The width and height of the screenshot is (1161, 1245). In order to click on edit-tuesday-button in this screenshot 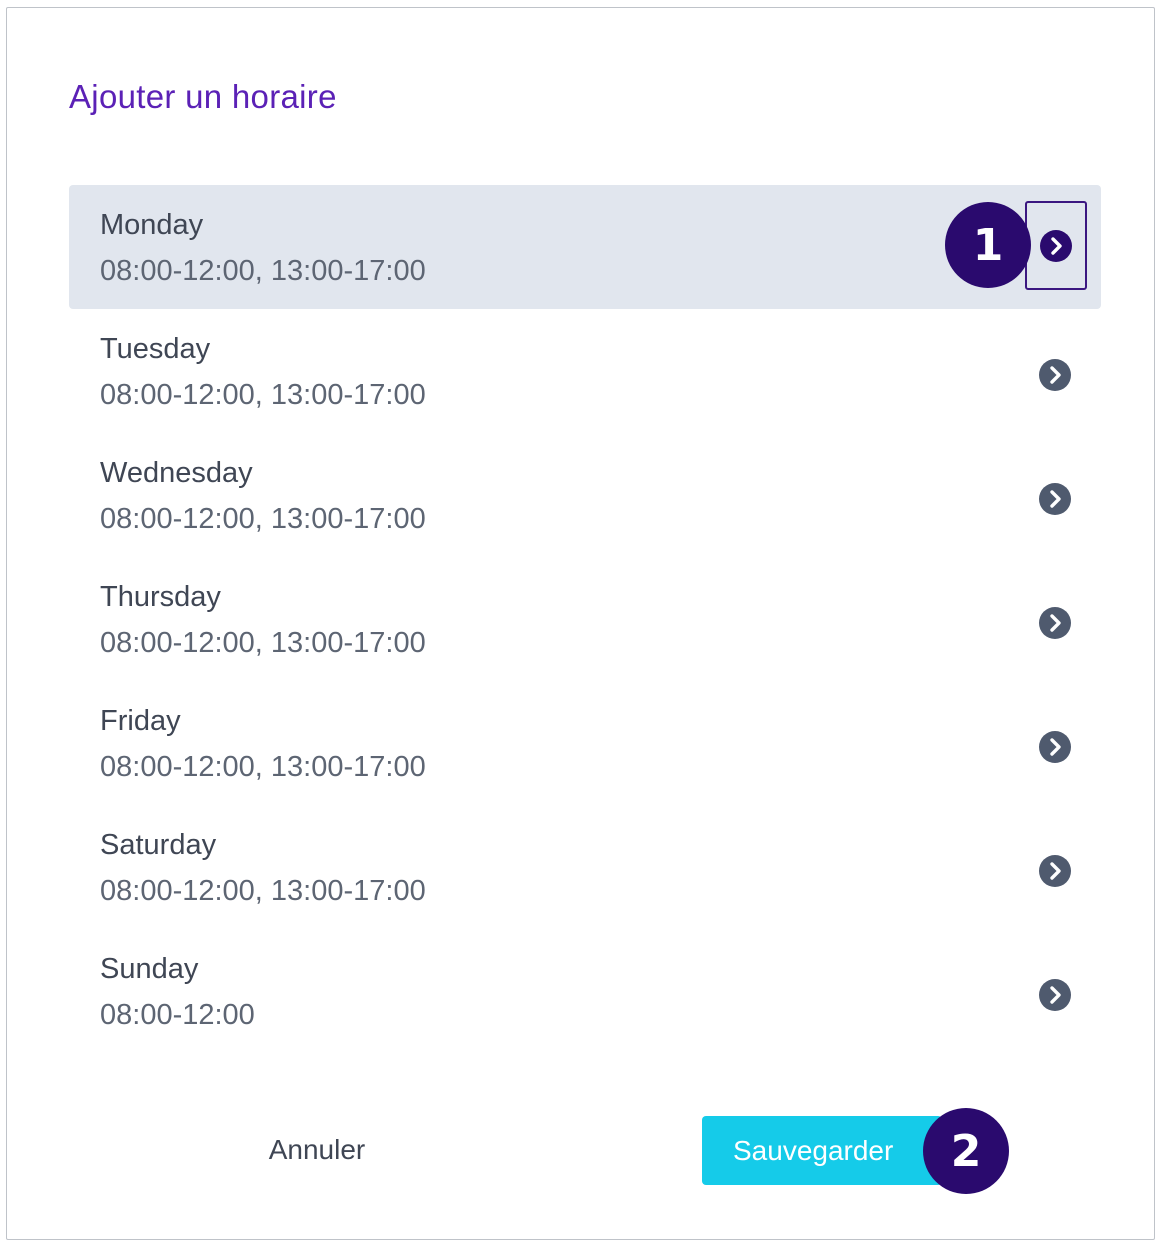, I will do `click(1055, 375)`.